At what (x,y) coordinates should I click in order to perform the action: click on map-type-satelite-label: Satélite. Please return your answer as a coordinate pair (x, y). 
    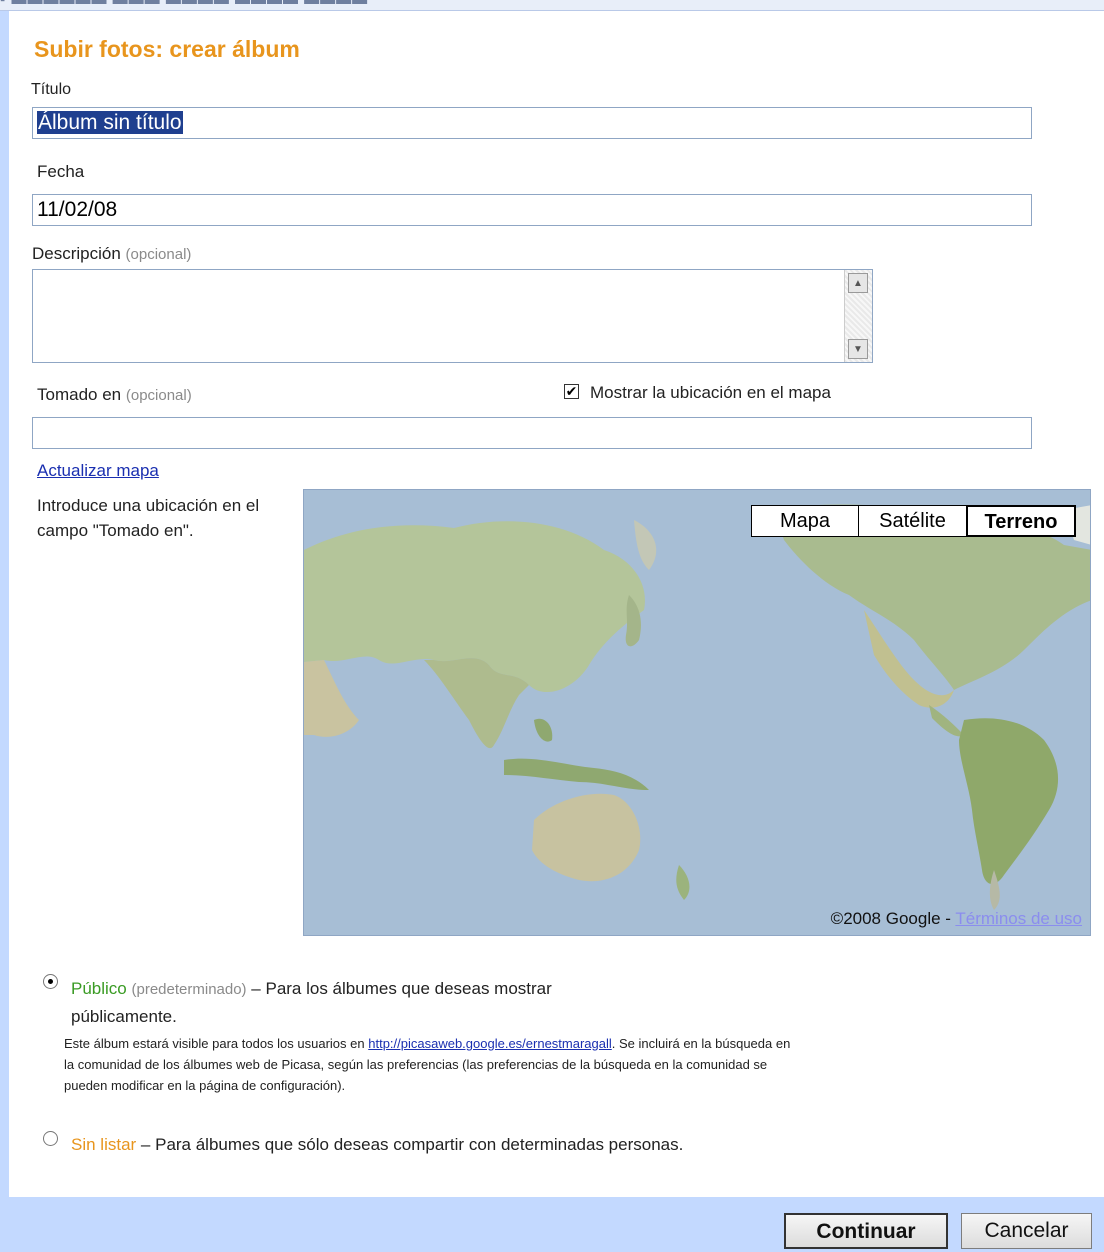
    Looking at the image, I should click on (912, 521).